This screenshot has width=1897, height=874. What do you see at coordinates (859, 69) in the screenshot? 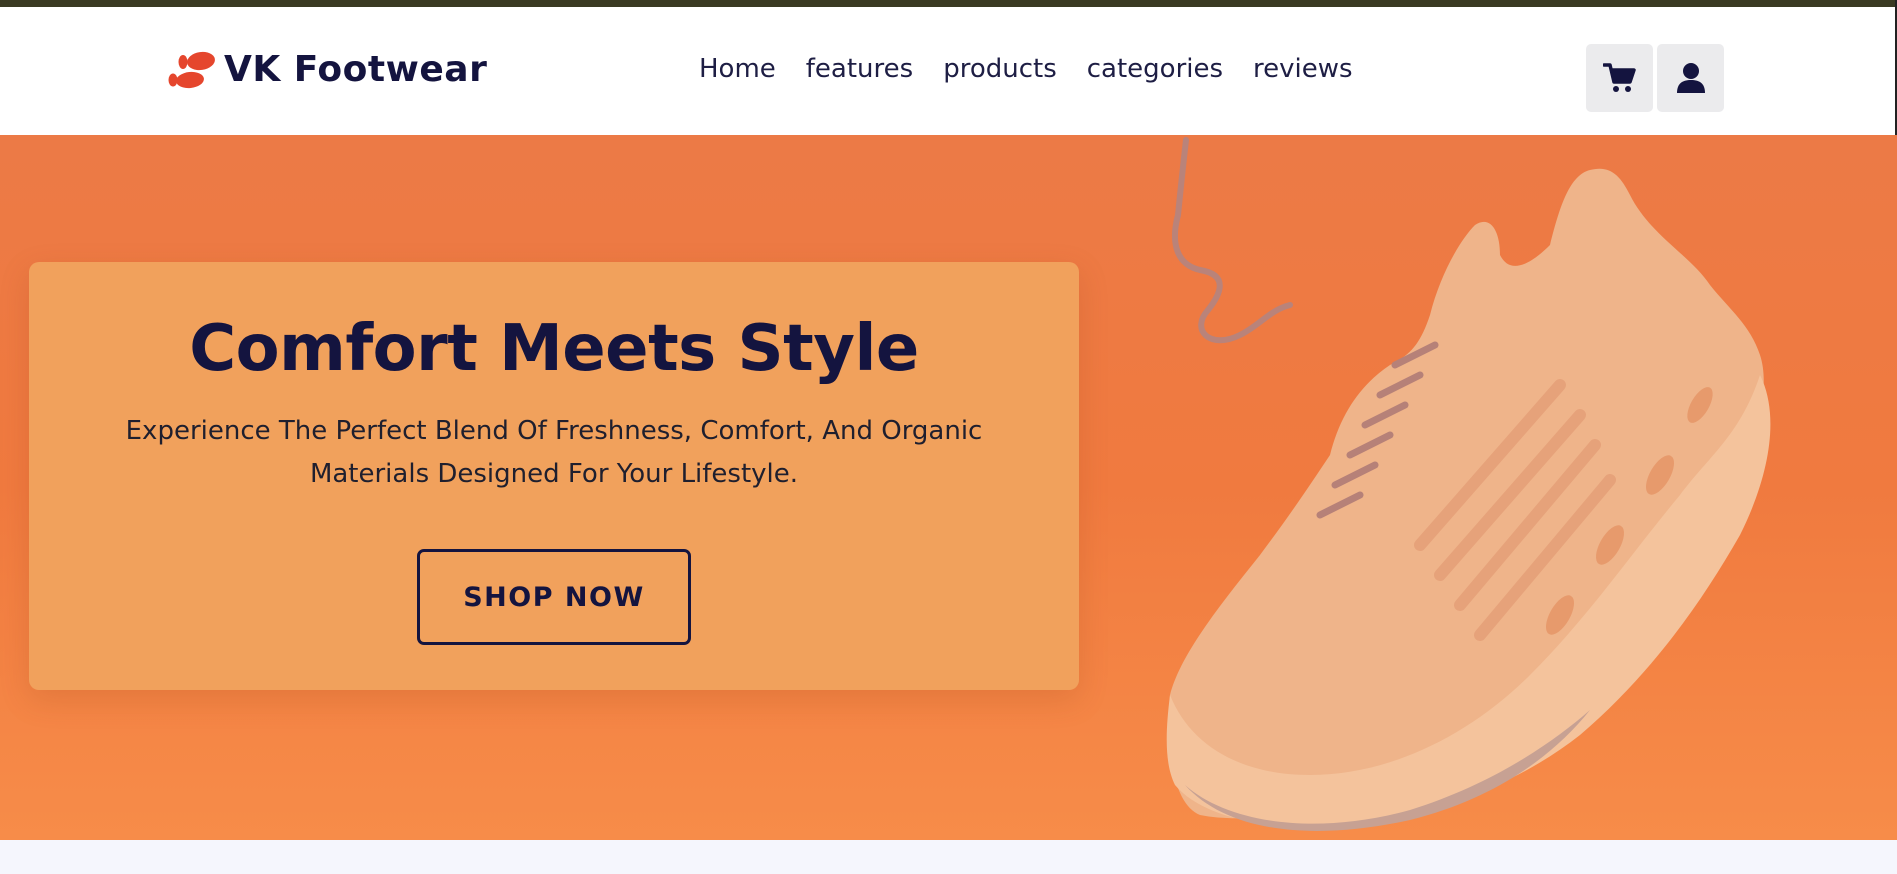
I see `nav-link-features: features` at bounding box center [859, 69].